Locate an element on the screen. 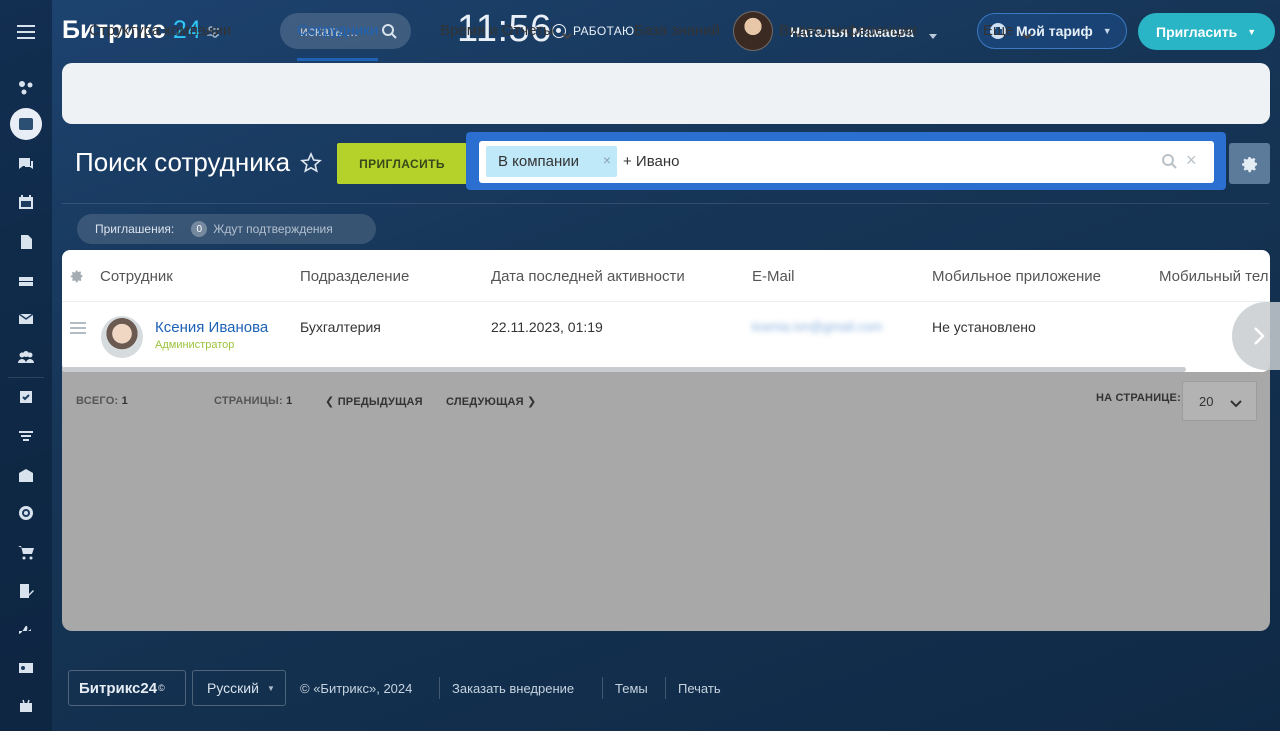  tab-time-reports: Время и Отчеты is located at coordinates (506, 30).